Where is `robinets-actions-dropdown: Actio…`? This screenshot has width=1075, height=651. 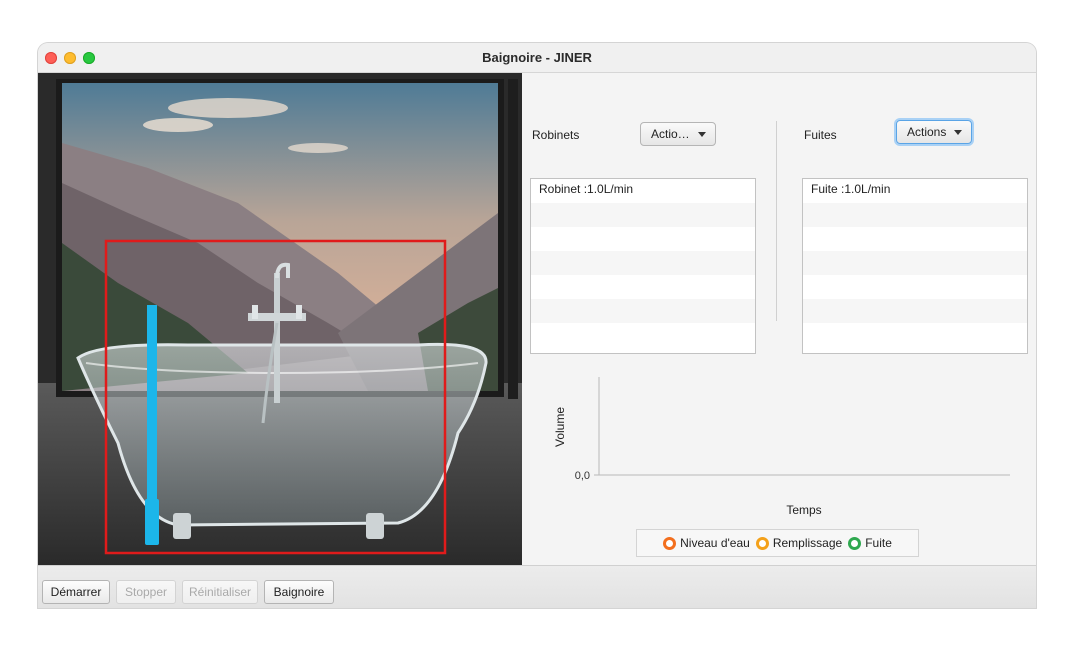 robinets-actions-dropdown: Actio… is located at coordinates (678, 134).